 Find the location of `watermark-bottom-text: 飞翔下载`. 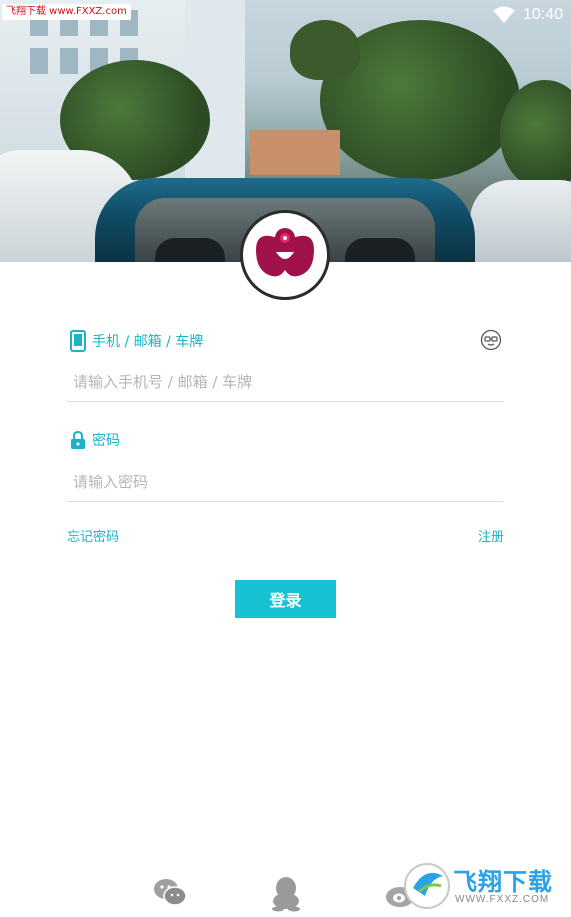

watermark-bottom-text: 飞翔下载 is located at coordinates (503, 882).